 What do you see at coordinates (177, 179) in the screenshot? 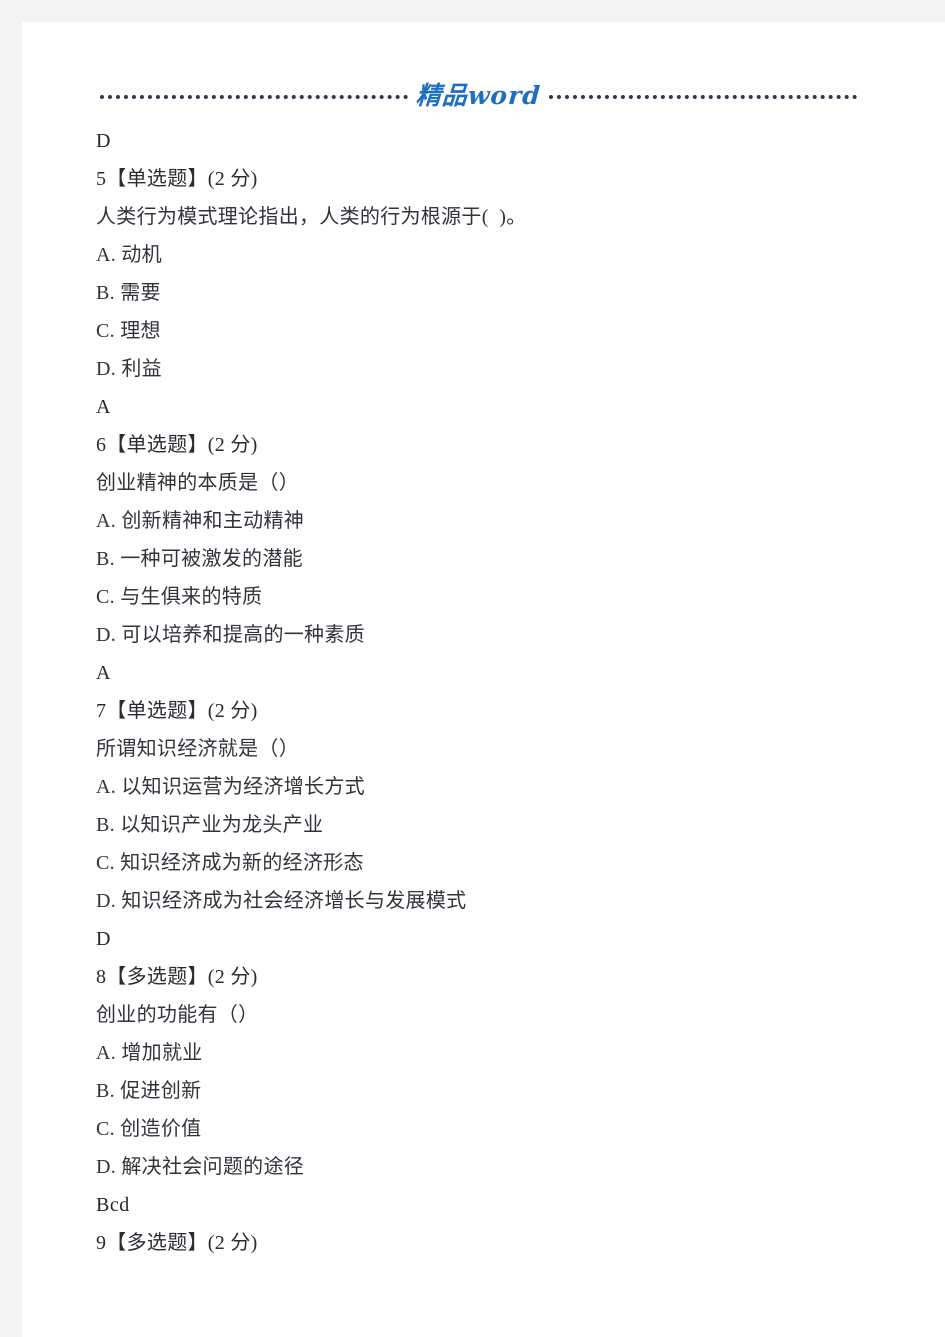
I see `question-heading: 5【单选题】(2 分)` at bounding box center [177, 179].